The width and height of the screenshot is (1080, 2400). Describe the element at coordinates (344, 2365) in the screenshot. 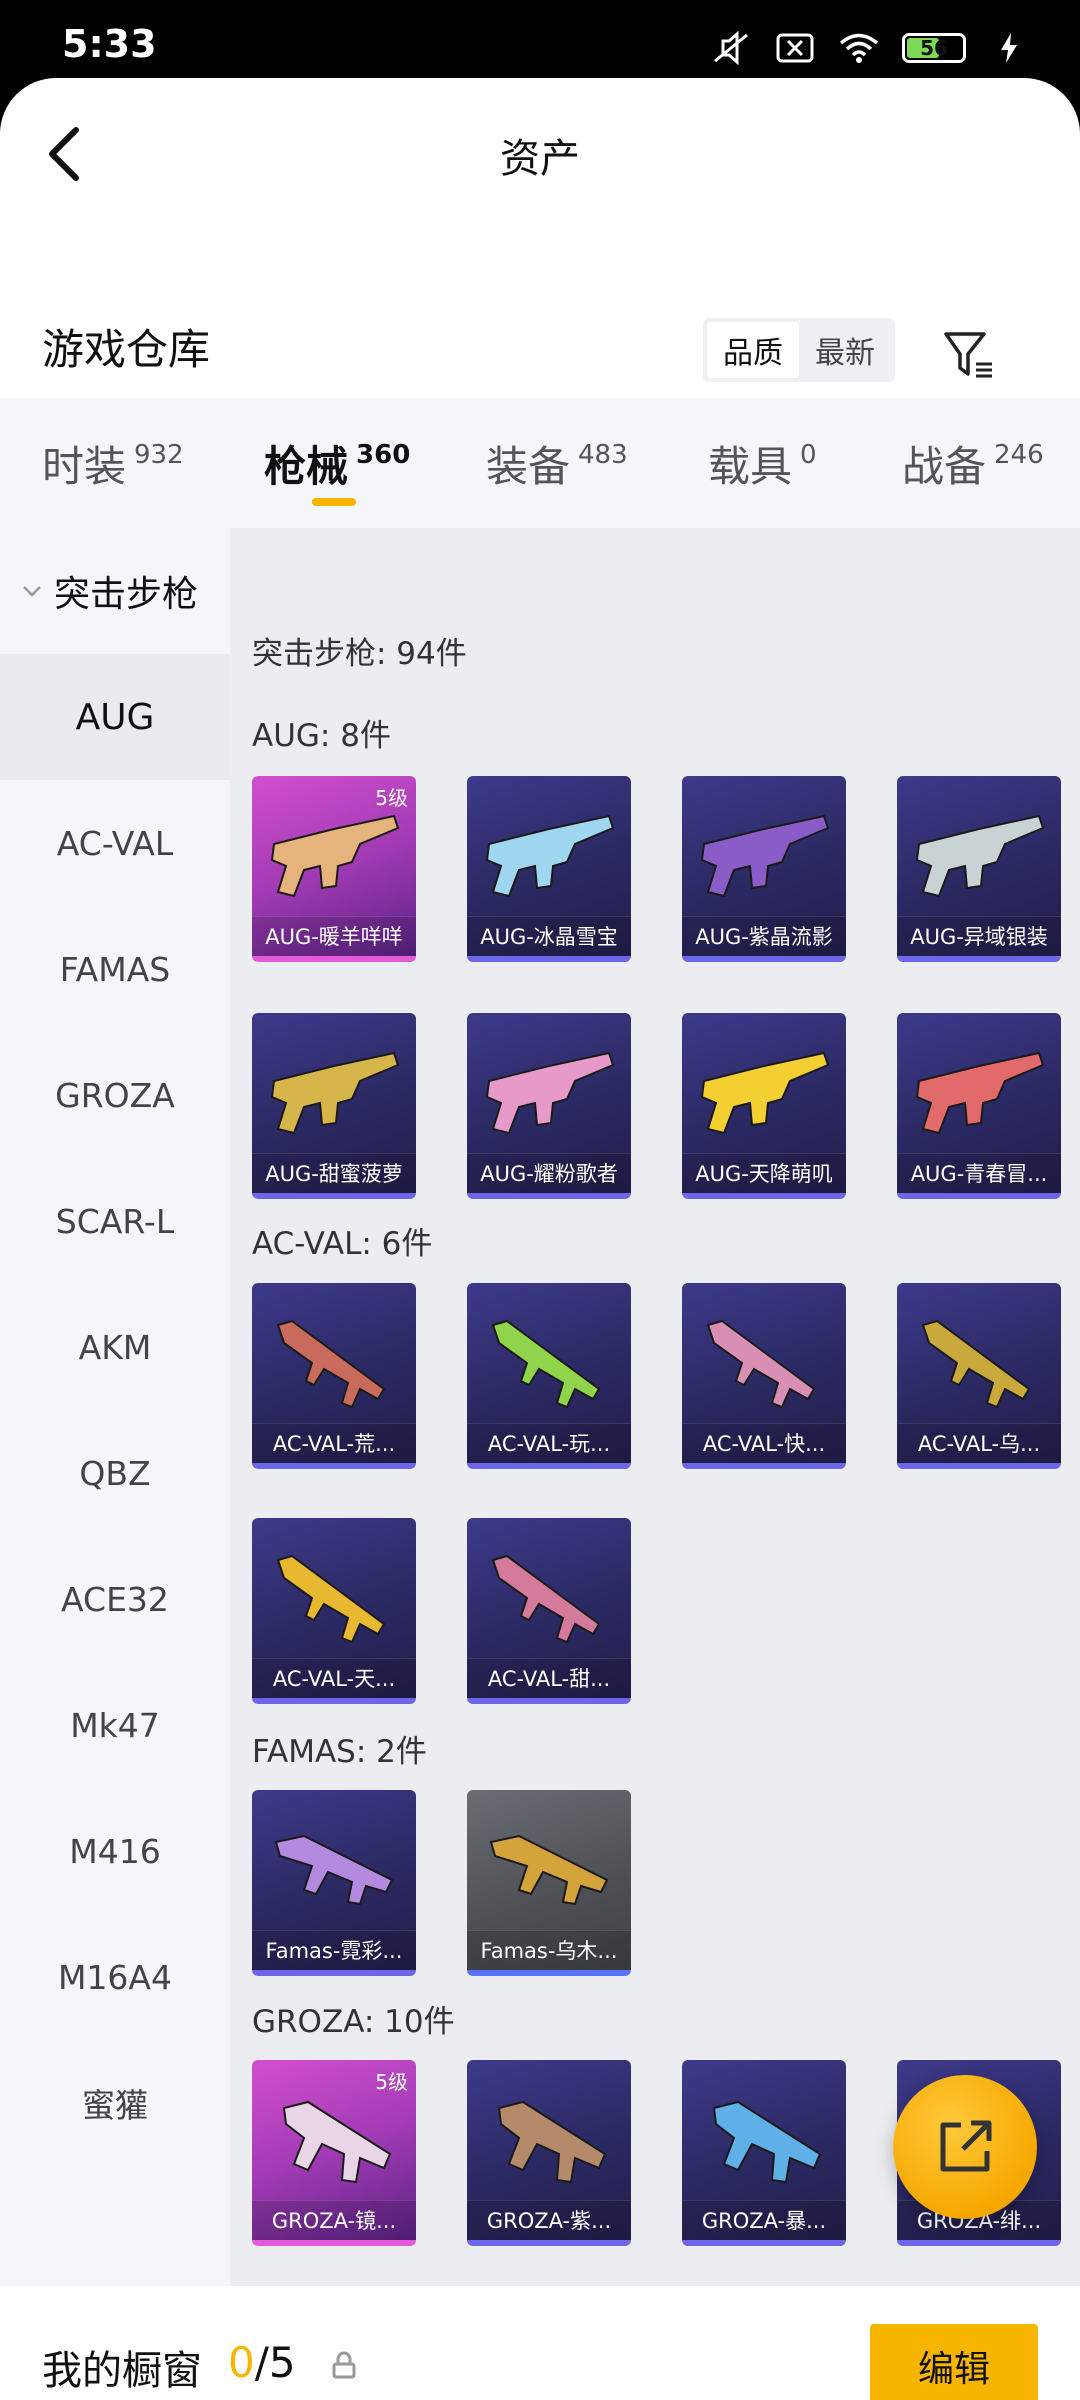

I see `lock-icon` at that location.